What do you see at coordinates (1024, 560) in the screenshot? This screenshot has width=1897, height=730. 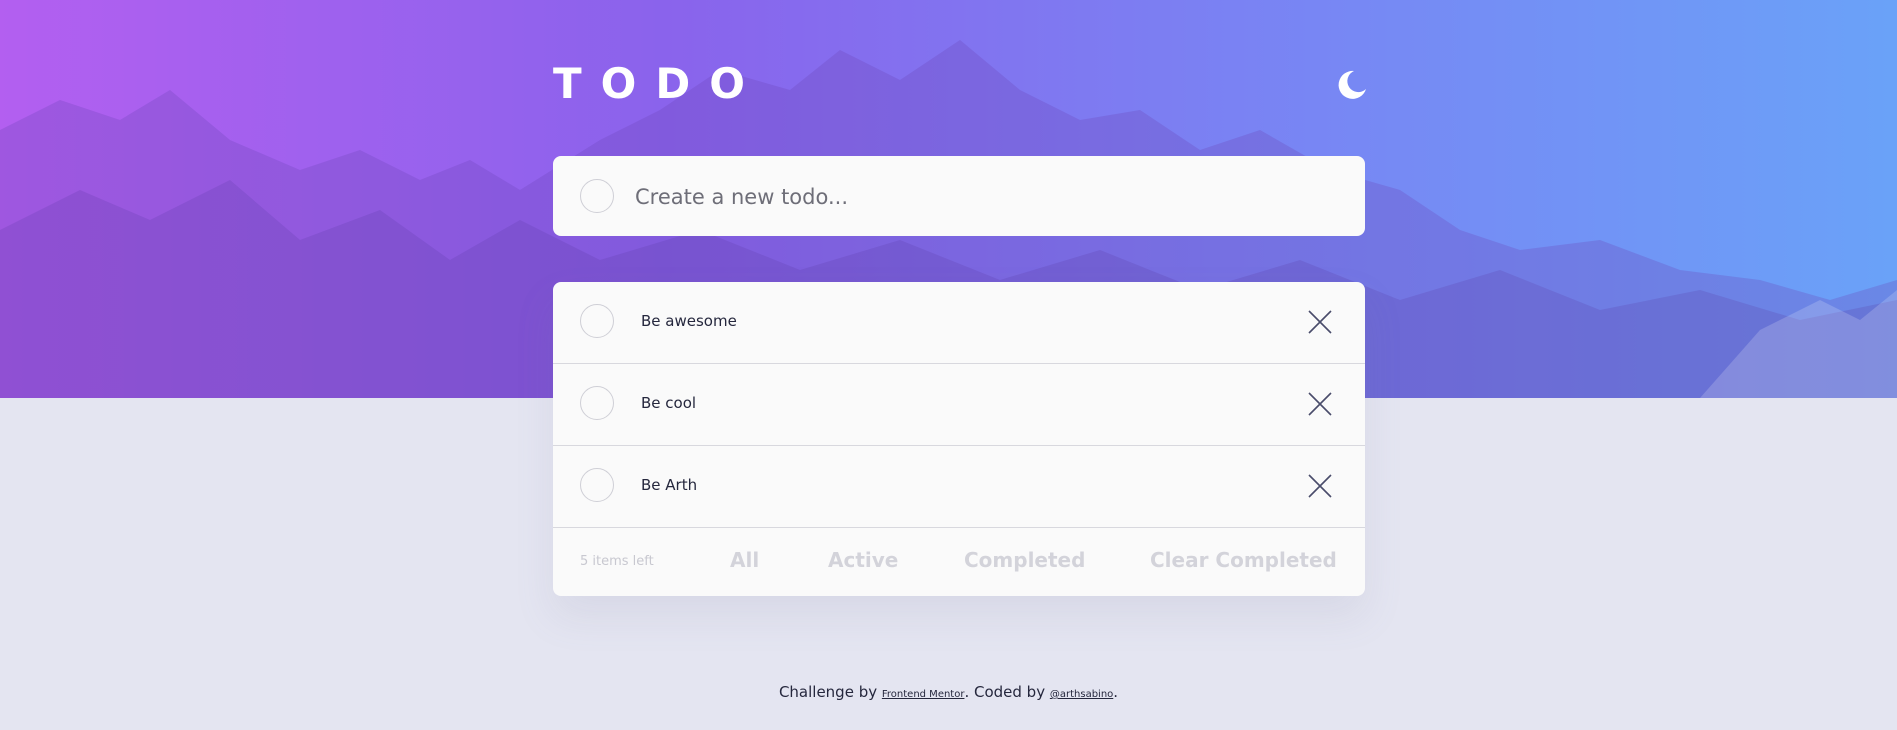 I see `filter-completed: Completed` at bounding box center [1024, 560].